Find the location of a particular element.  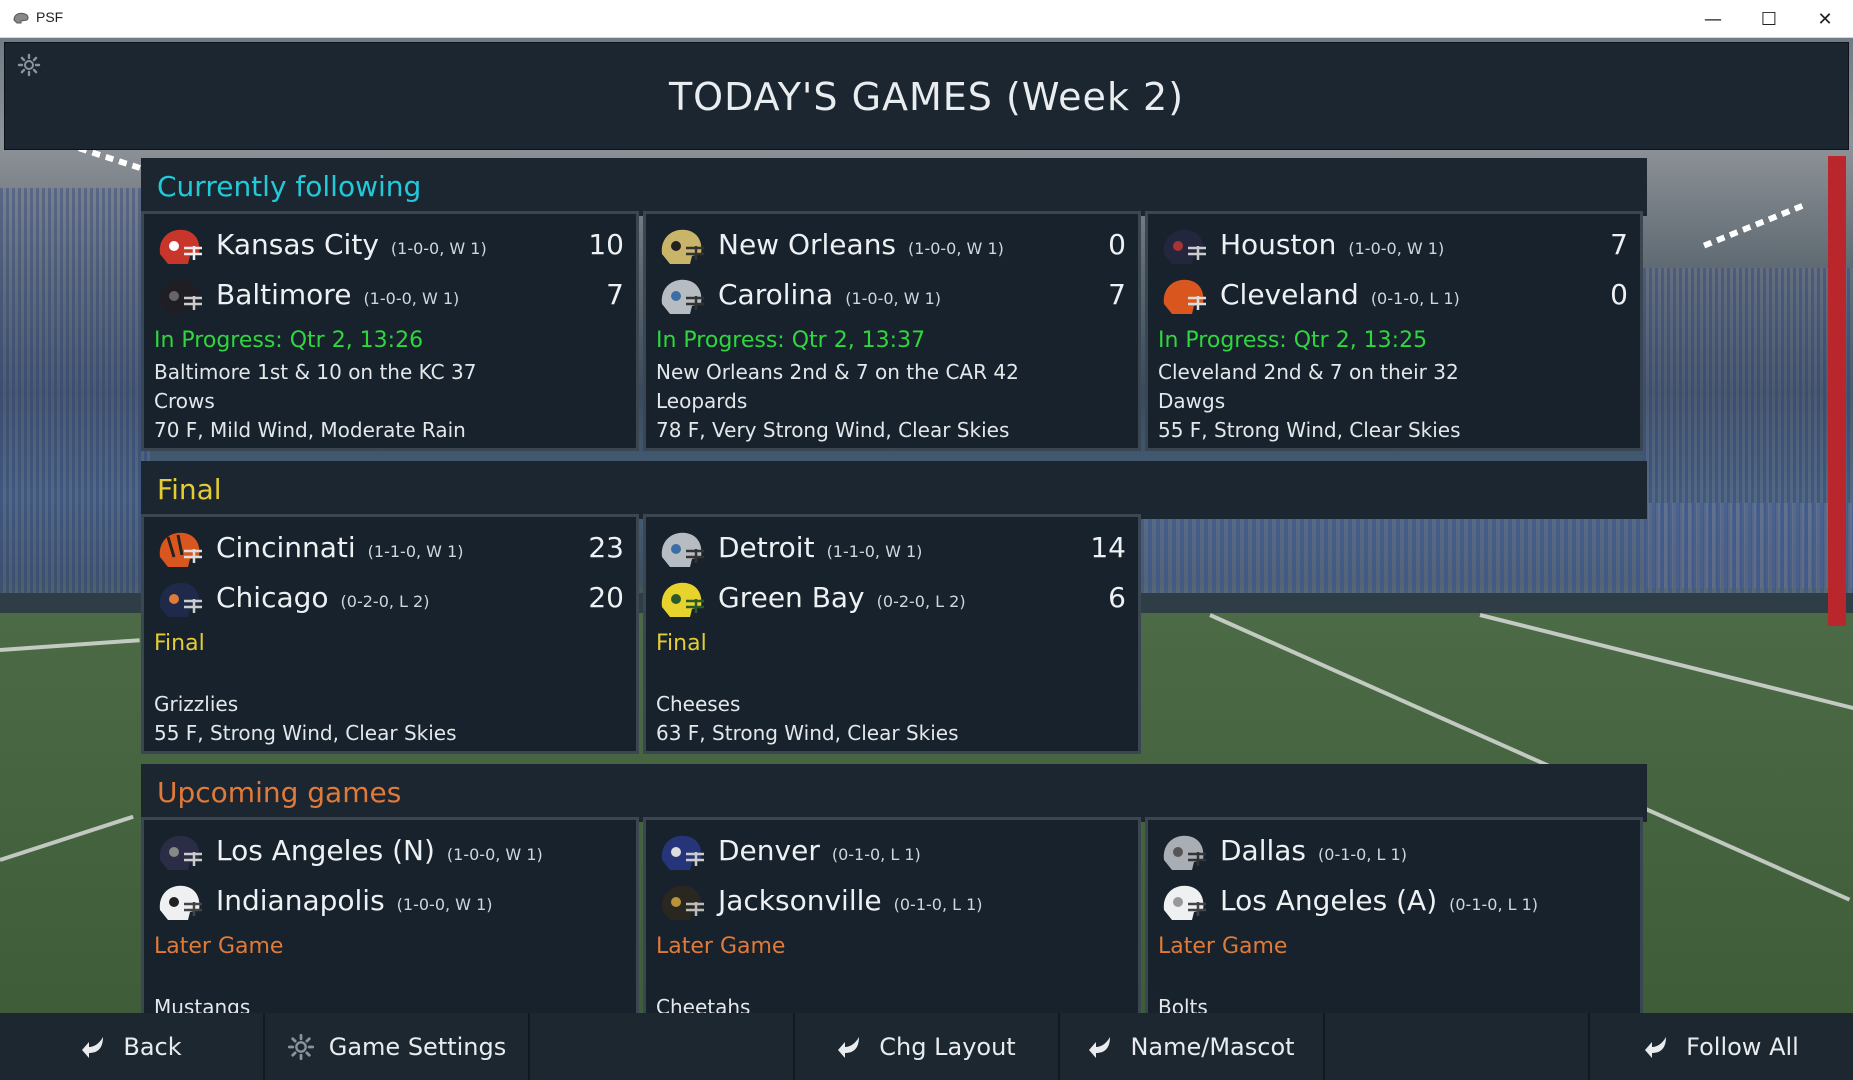

game-situation: Cleveland 2nd & 7 on their 32 is located at coordinates (1308, 372).